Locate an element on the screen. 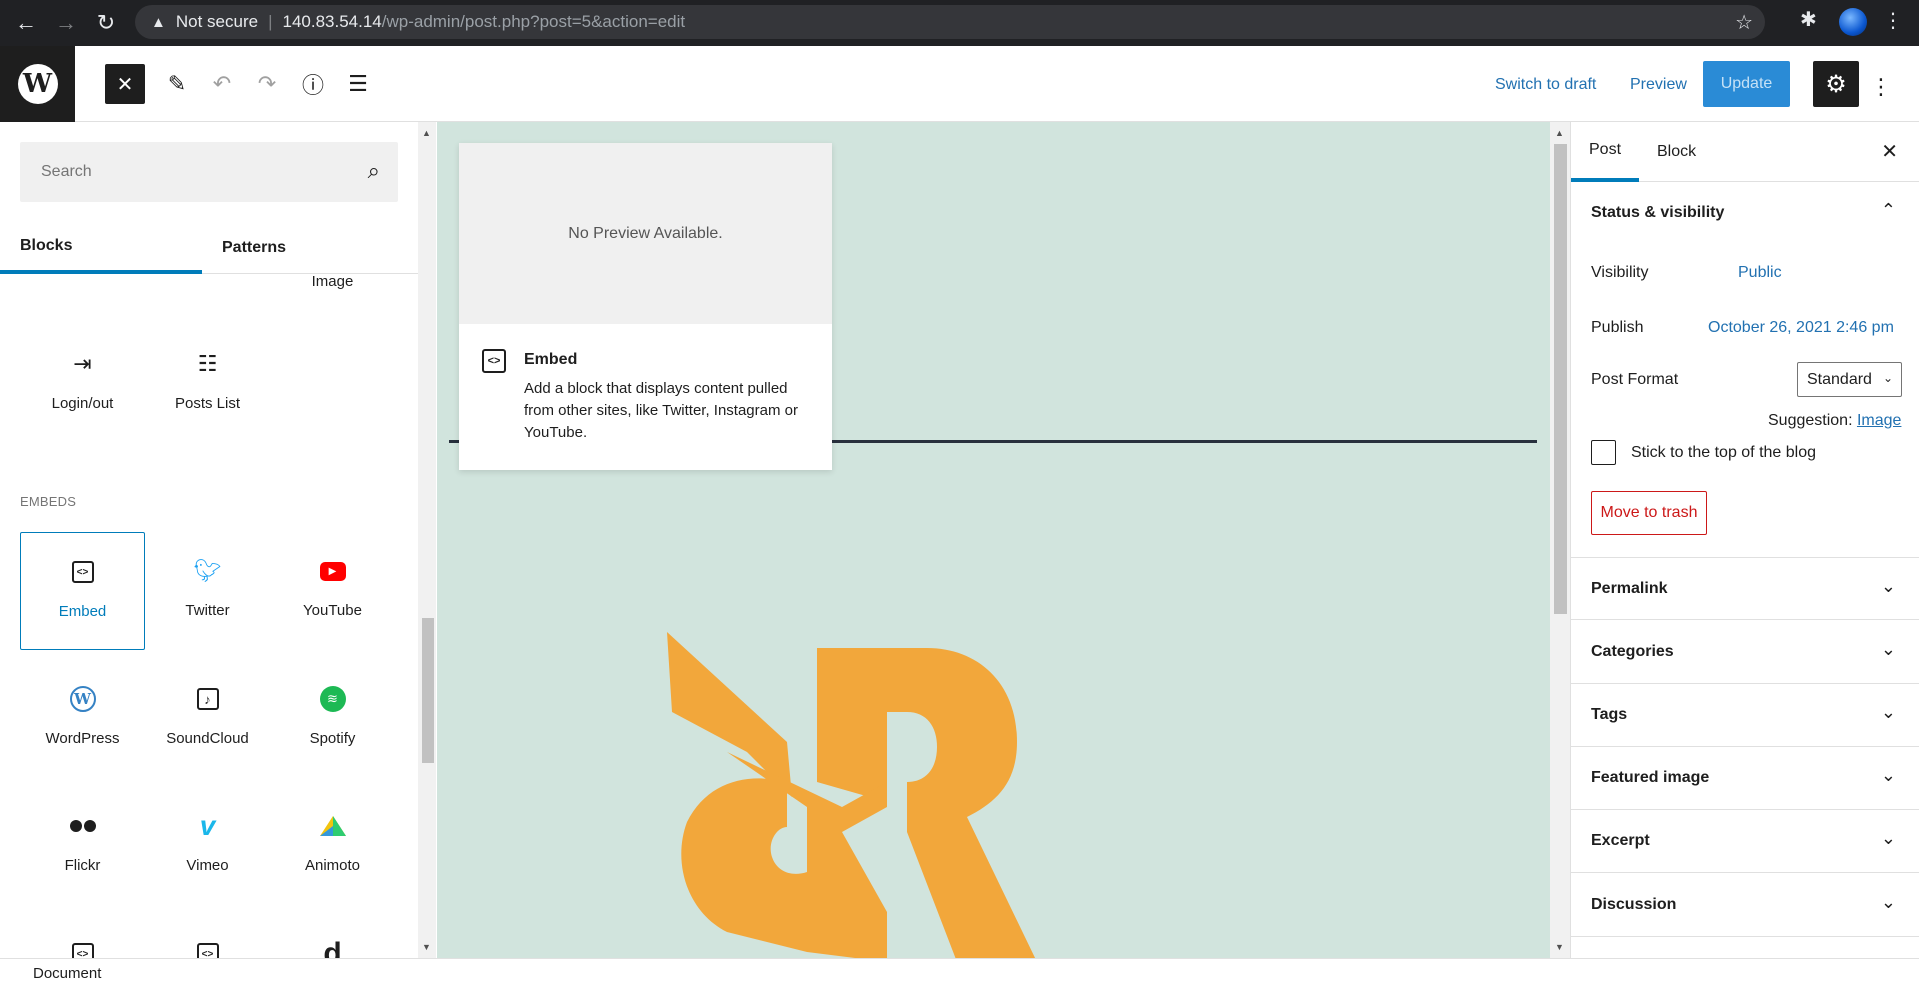 The width and height of the screenshot is (1919, 985). block-animoto: Animoto is located at coordinates (332, 846).